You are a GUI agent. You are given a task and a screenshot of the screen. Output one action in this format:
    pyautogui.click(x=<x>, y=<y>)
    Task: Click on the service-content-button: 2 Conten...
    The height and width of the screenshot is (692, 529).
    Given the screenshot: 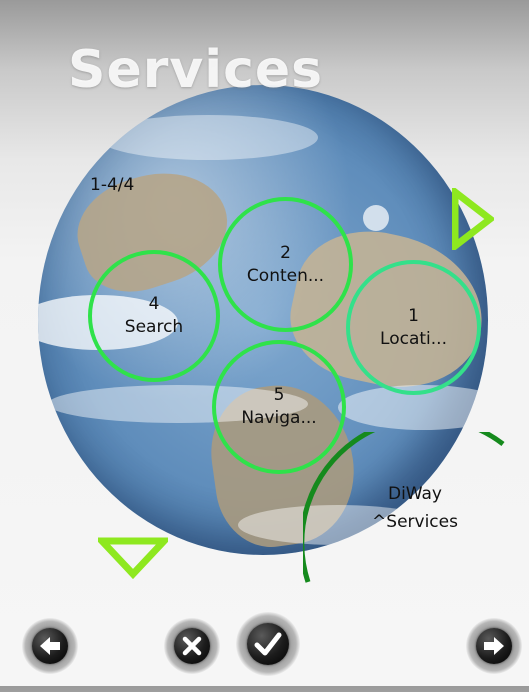 What is the action you would take?
    pyautogui.click(x=285, y=264)
    